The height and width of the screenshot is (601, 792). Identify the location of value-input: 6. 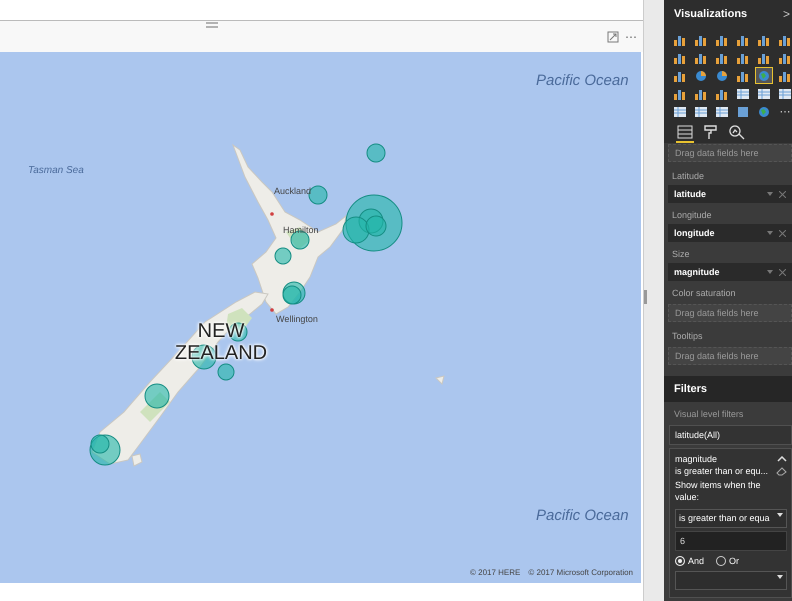
(731, 541).